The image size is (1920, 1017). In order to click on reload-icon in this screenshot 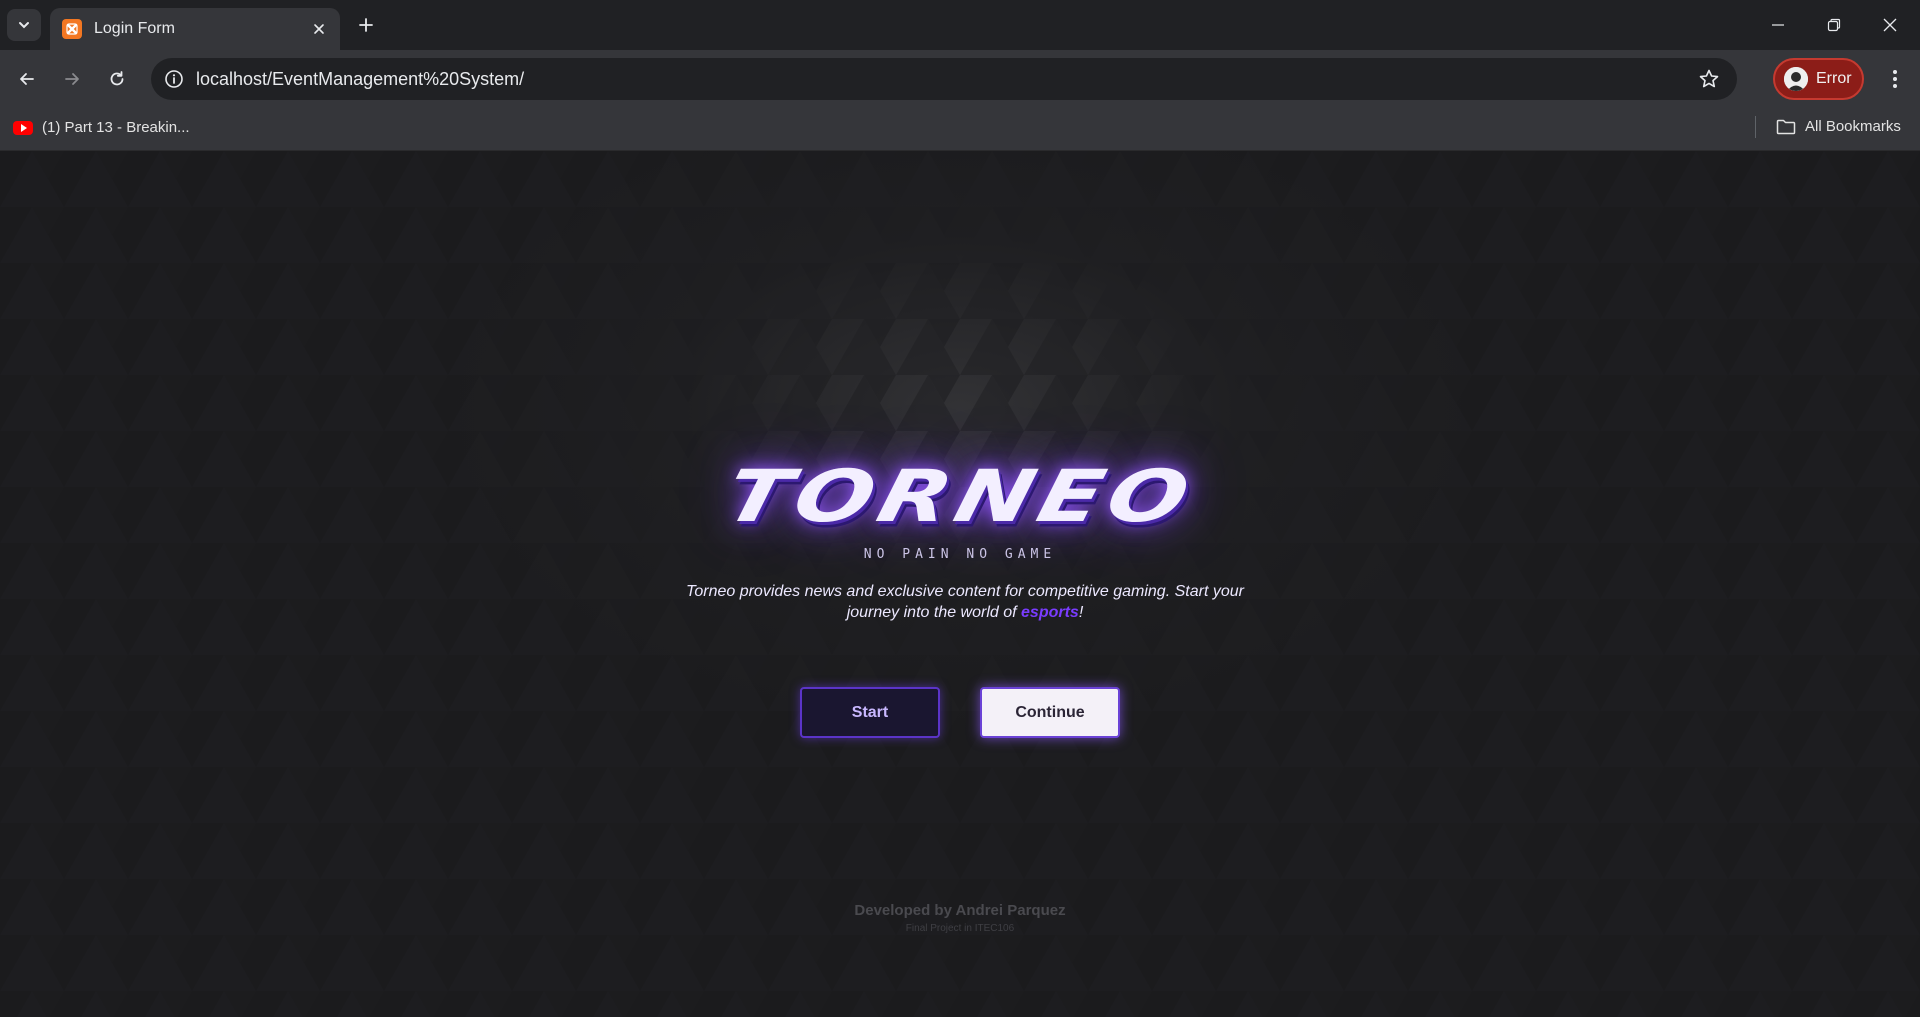, I will do `click(117, 78)`.